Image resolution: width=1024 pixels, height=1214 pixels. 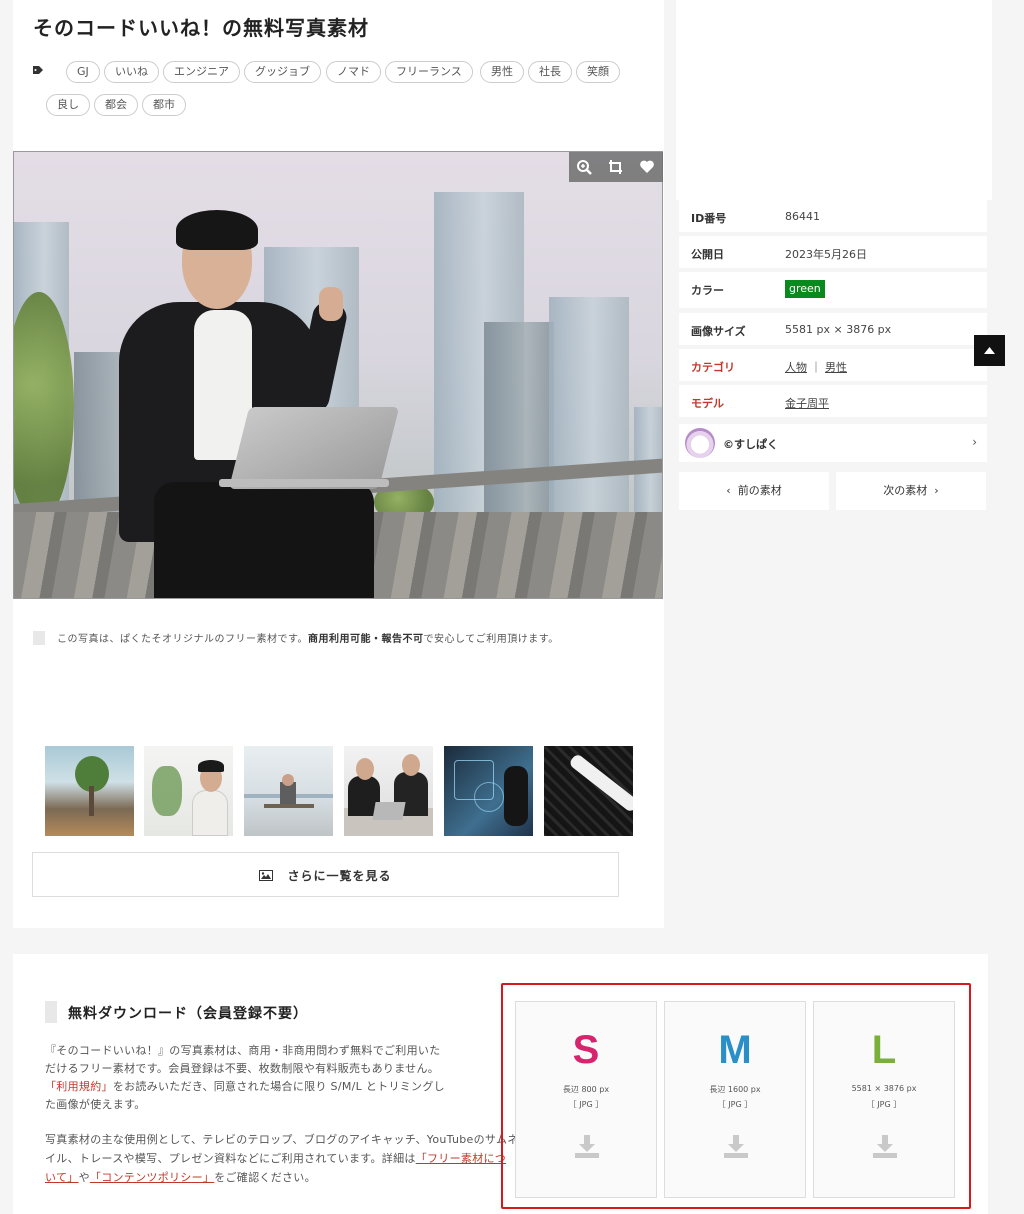 What do you see at coordinates (89, 791) in the screenshot?
I see `related-thumb-lobby` at bounding box center [89, 791].